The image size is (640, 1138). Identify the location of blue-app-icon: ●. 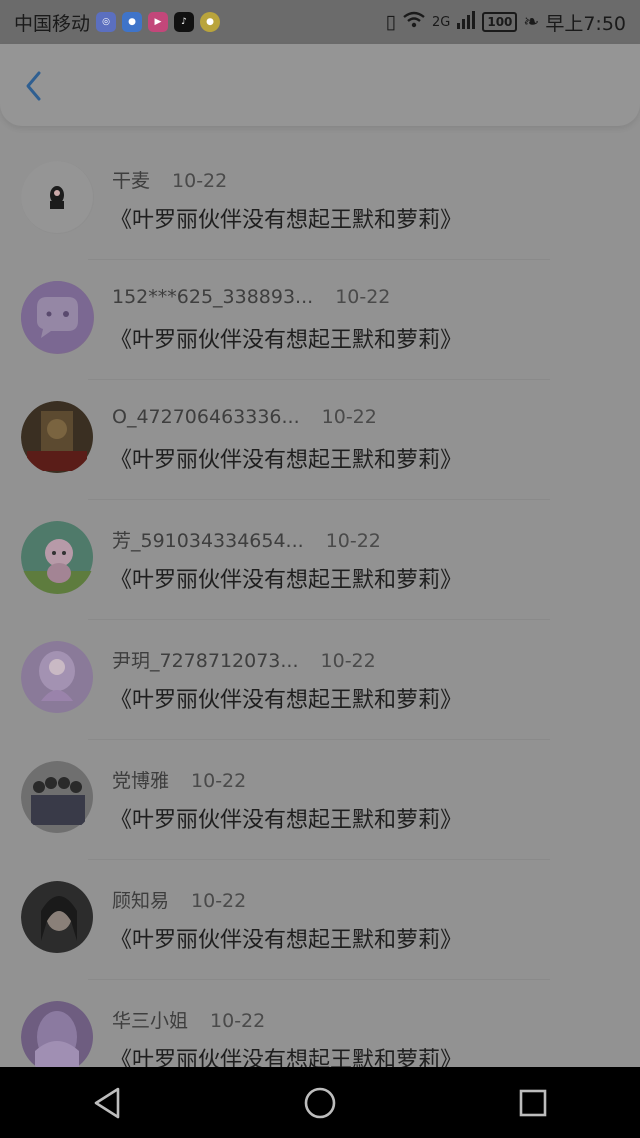
(132, 22).